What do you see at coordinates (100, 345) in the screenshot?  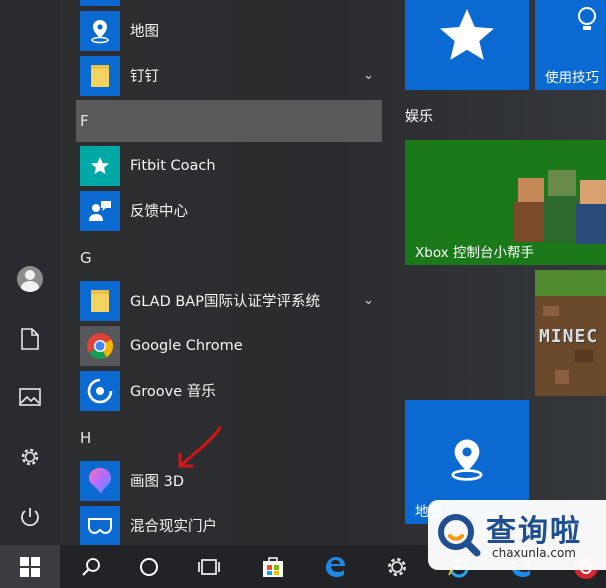 I see `chrome-icon` at bounding box center [100, 345].